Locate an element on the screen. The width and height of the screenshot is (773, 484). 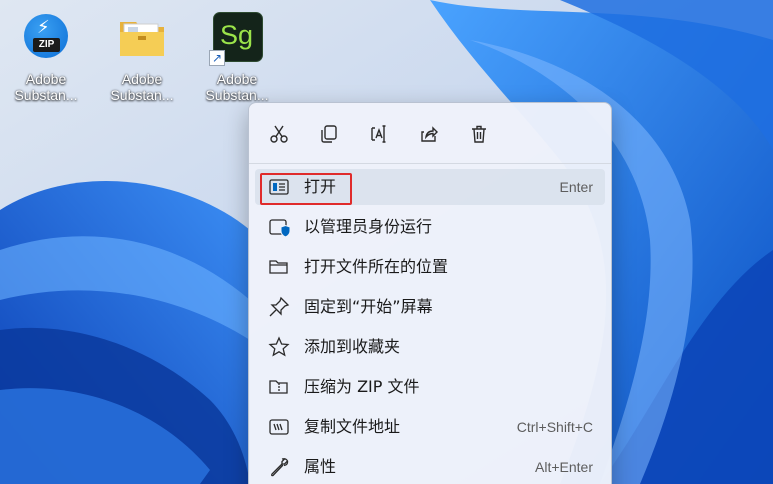
menu-item-run-as-admin: 以管理员身份运行 is located at coordinates (430, 227).